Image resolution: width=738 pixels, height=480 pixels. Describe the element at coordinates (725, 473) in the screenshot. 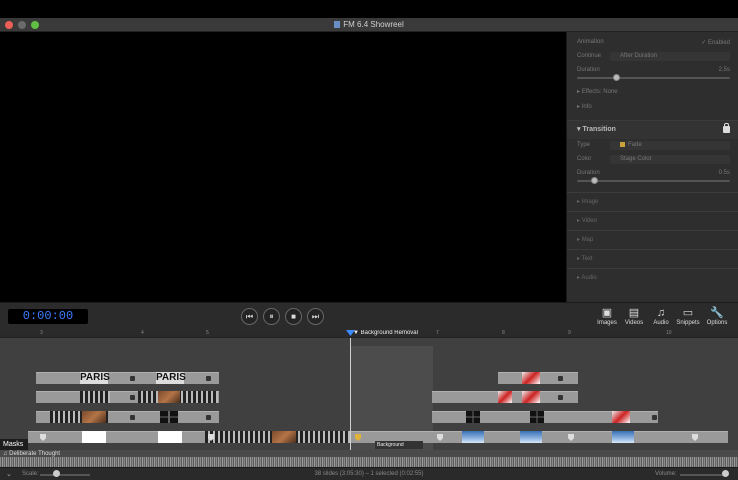

I see `volume-slider-knob` at that location.